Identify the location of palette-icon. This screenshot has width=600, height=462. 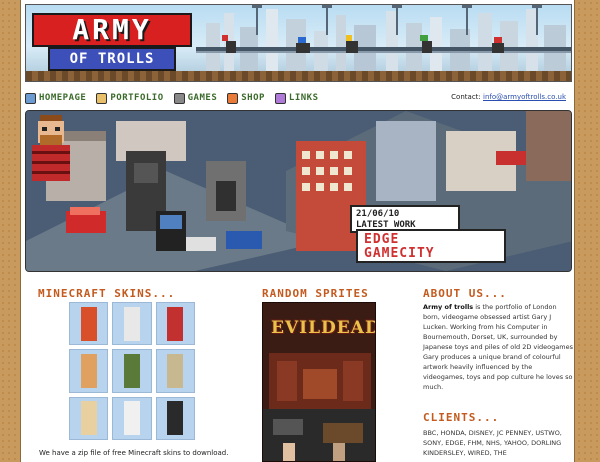
(102, 98).